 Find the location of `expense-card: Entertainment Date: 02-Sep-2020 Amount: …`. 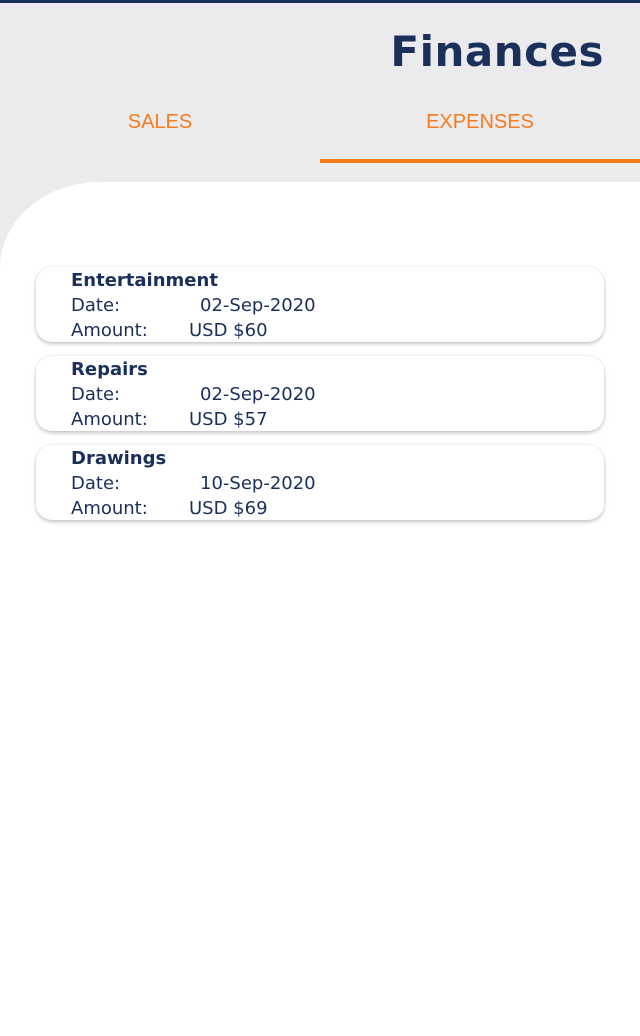

expense-card: Entertainment Date: 02-Sep-2020 Amount: … is located at coordinates (320, 304).